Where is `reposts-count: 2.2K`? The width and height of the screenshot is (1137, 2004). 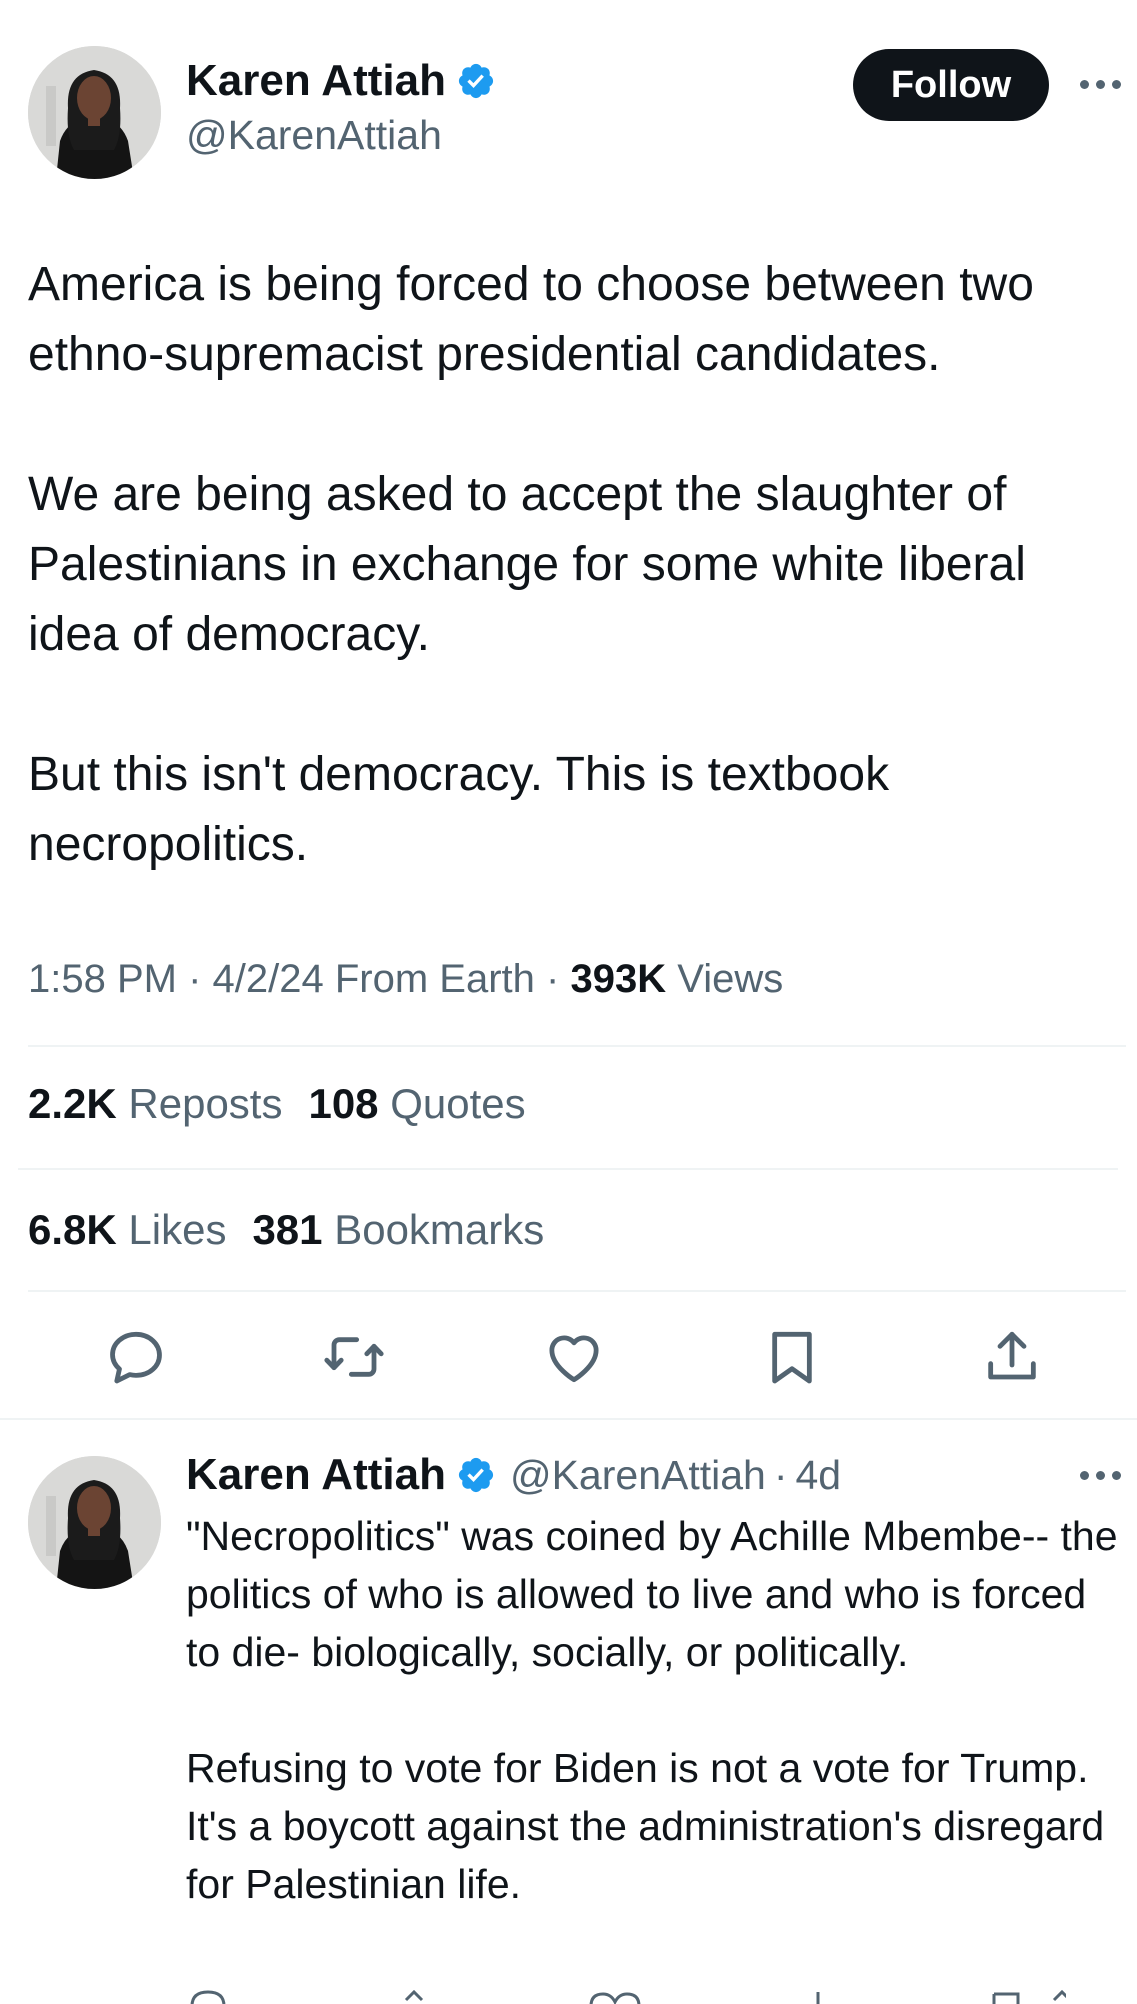
reposts-count: 2.2K is located at coordinates (72, 1103).